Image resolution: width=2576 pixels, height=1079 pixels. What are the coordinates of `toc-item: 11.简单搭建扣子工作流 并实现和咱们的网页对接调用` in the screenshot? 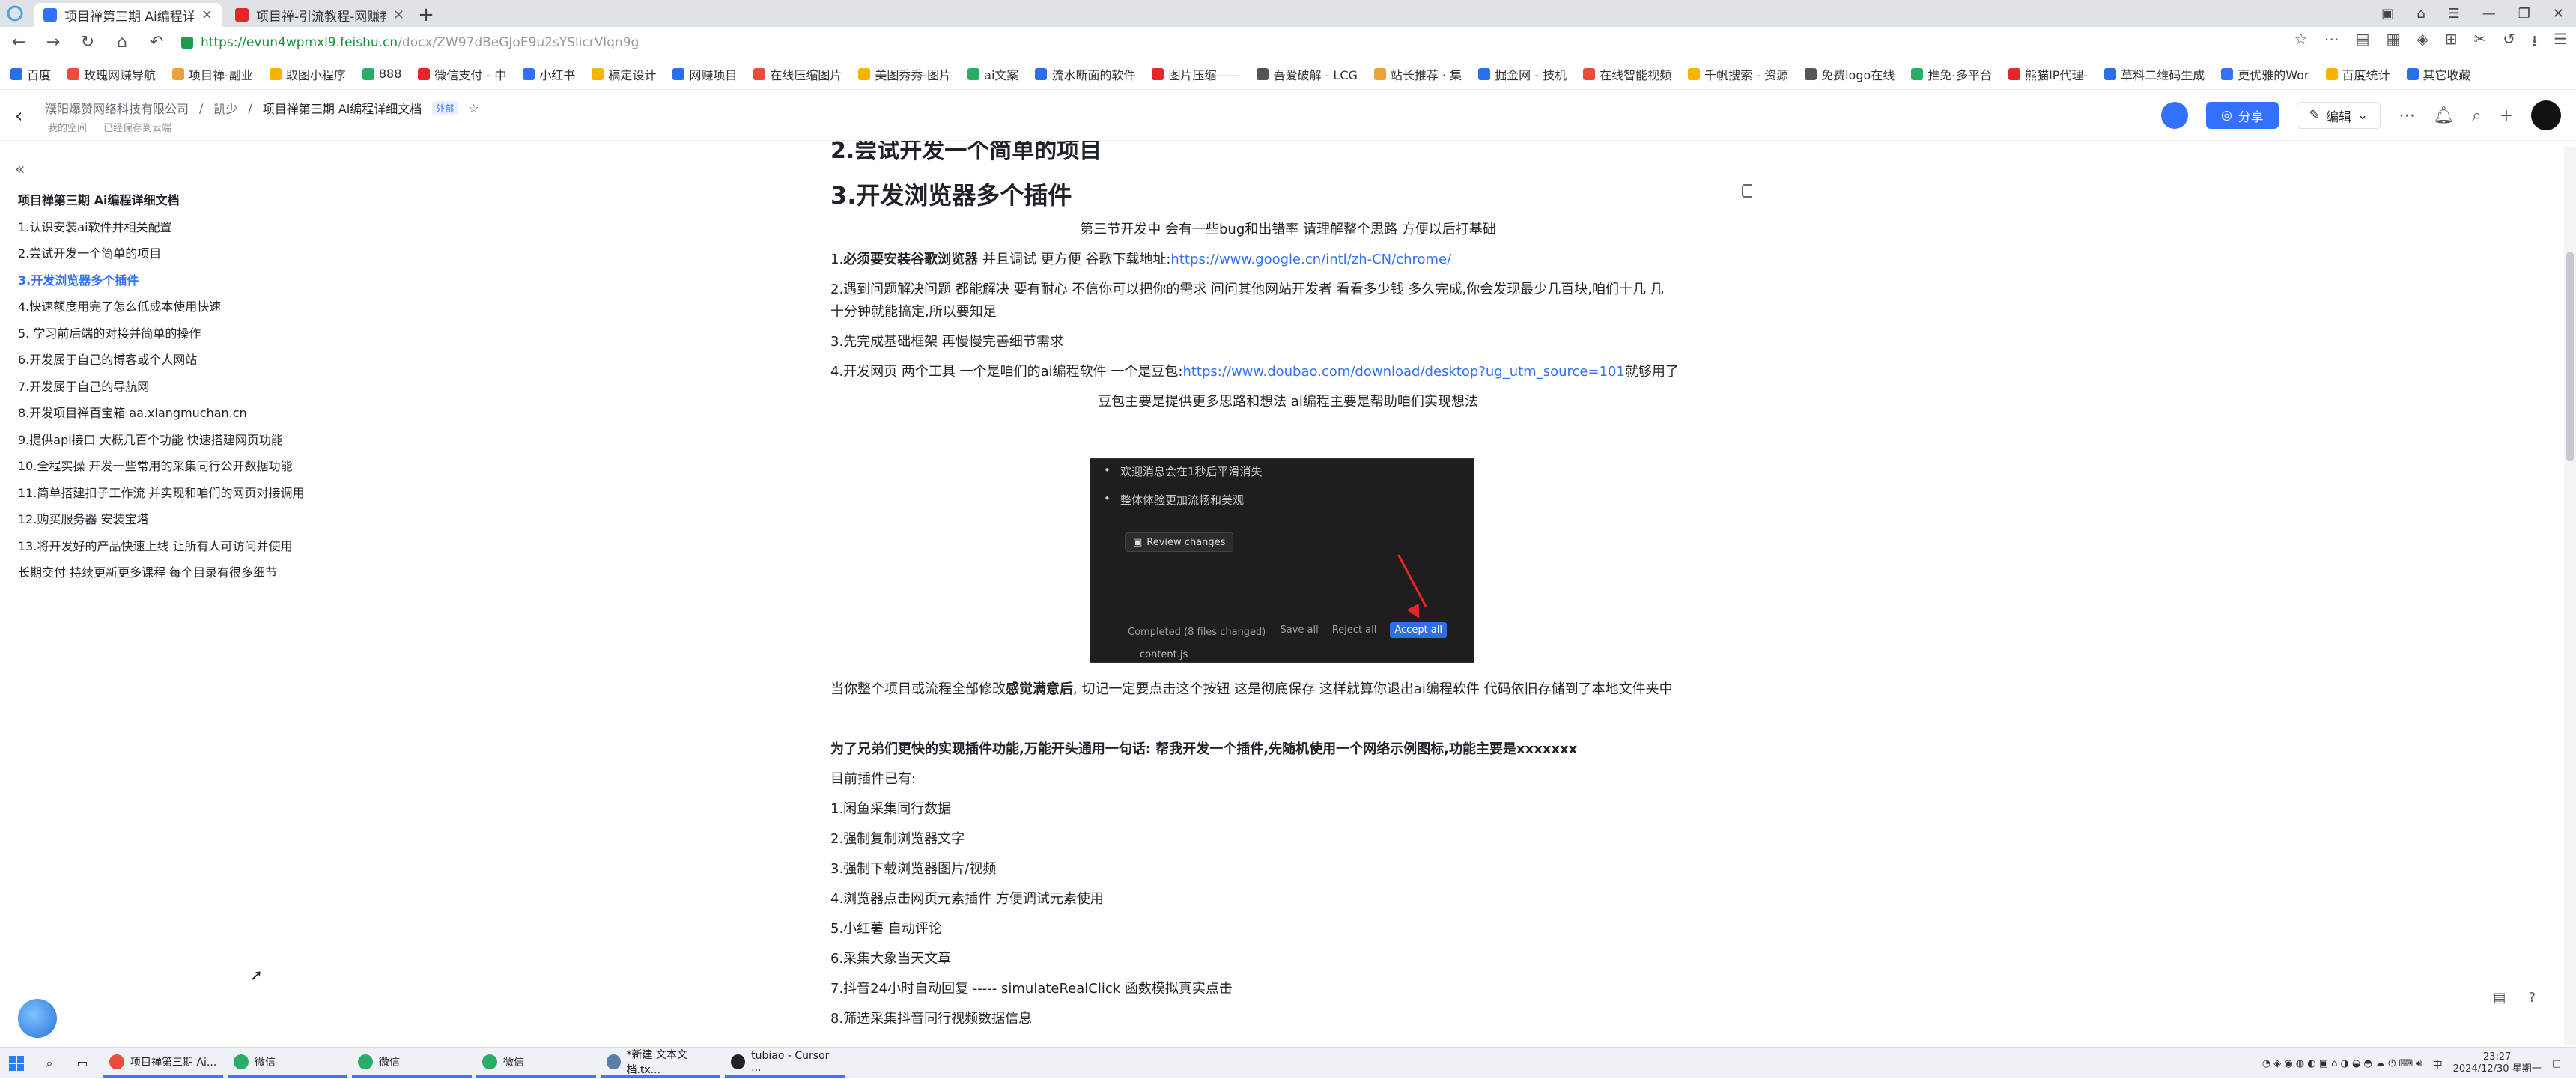 It's located at (161, 493).